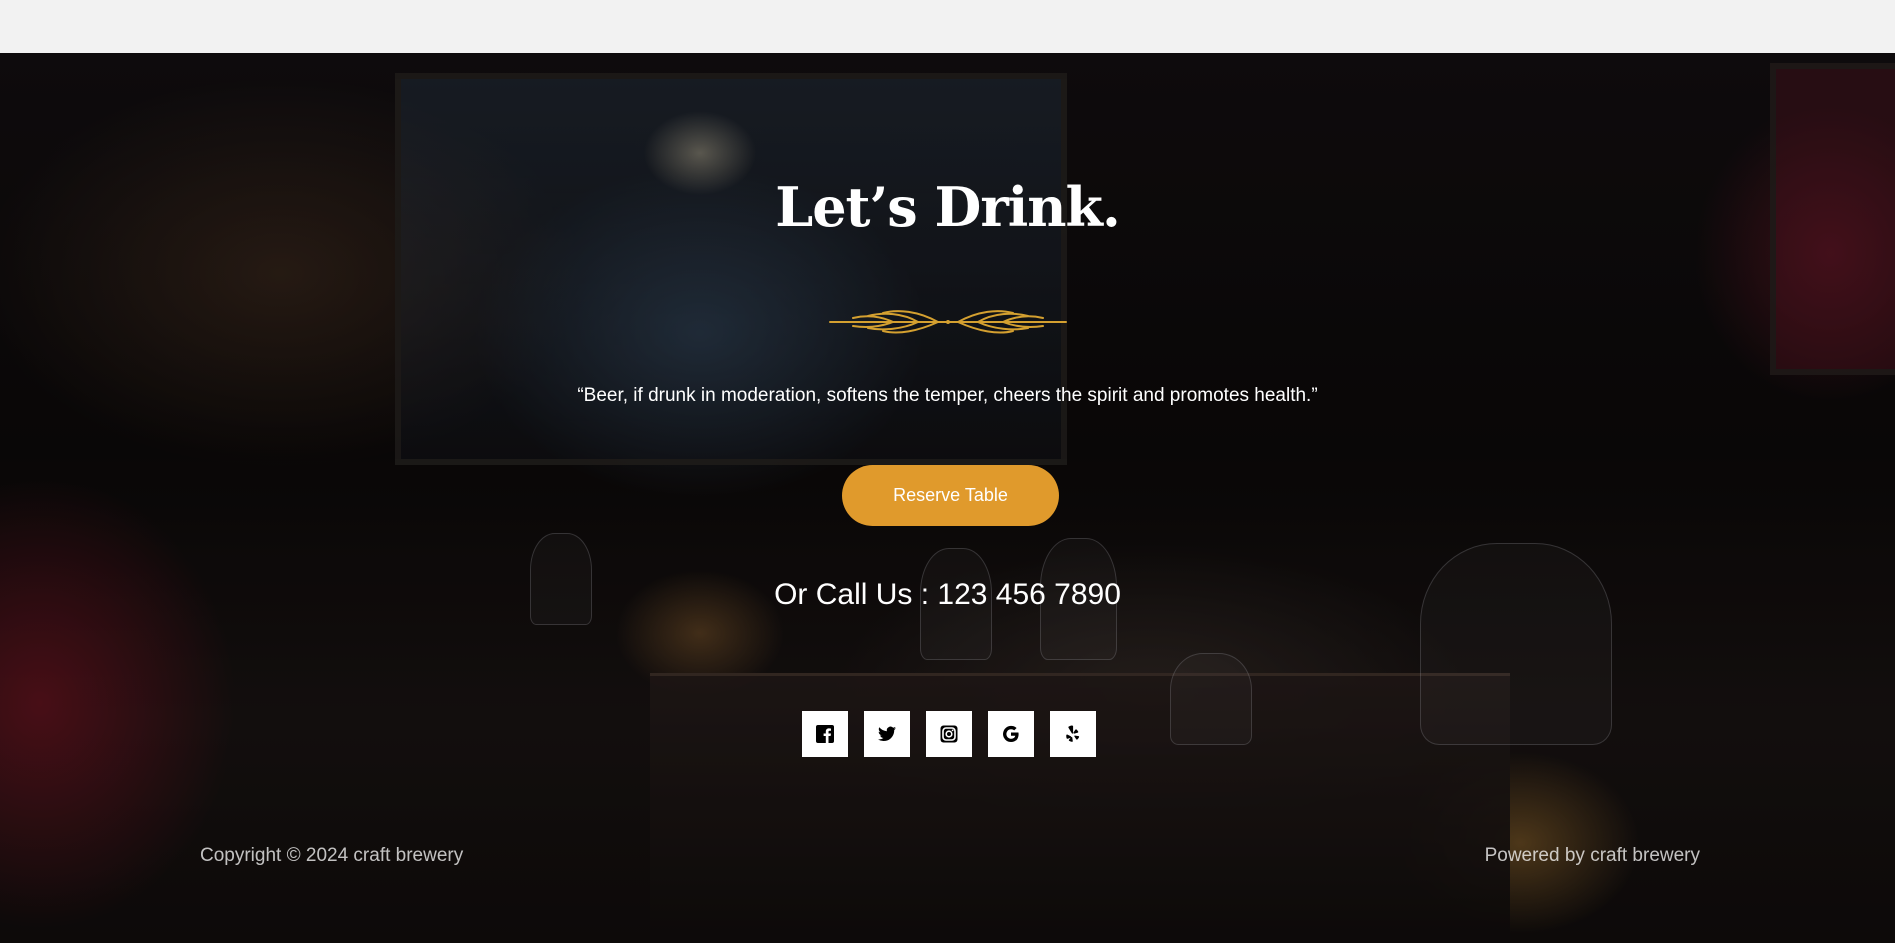 The width and height of the screenshot is (1895, 943). I want to click on wheat-divider-icon, so click(948, 322).